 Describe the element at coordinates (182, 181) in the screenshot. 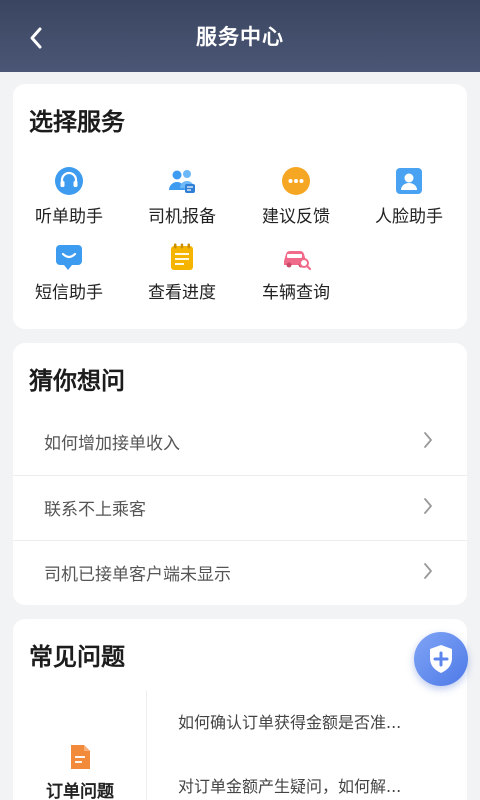

I see `drivers-group-icon` at that location.